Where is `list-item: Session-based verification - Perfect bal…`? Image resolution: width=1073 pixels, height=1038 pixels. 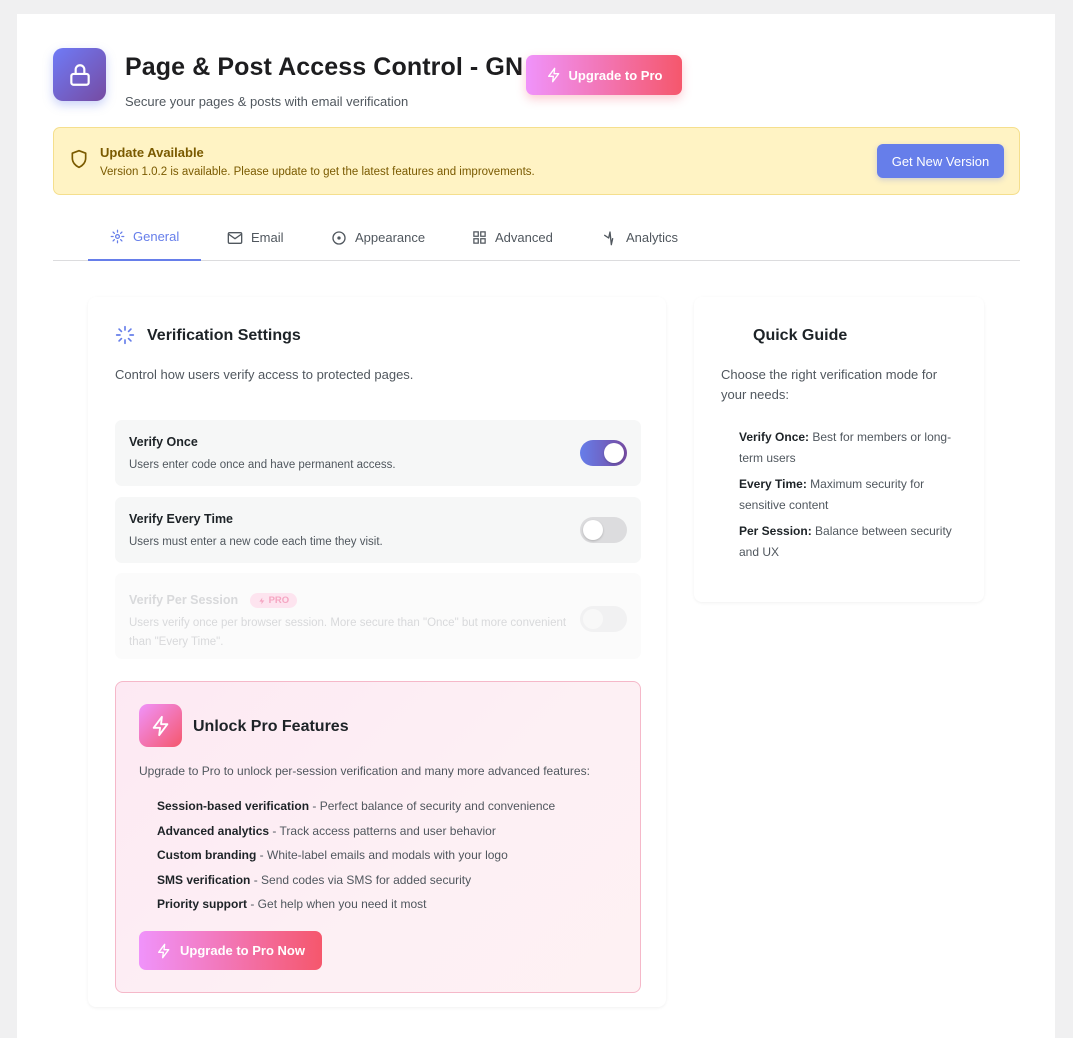 list-item: Session-based verification - Perfect bal… is located at coordinates (356, 806).